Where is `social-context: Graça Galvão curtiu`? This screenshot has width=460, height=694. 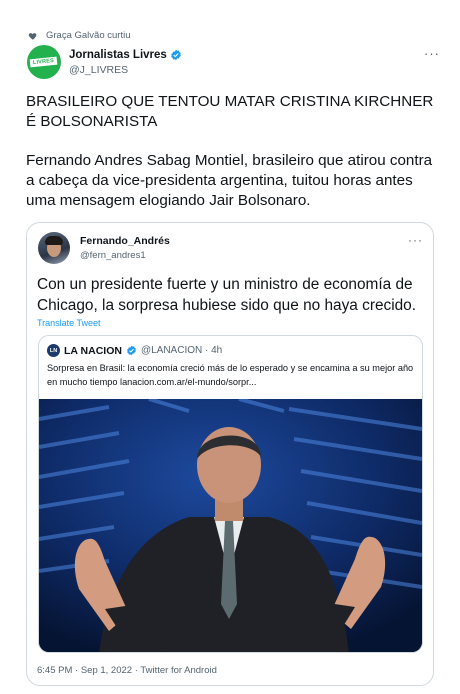
social-context: Graça Galvão curtiu is located at coordinates (79, 35).